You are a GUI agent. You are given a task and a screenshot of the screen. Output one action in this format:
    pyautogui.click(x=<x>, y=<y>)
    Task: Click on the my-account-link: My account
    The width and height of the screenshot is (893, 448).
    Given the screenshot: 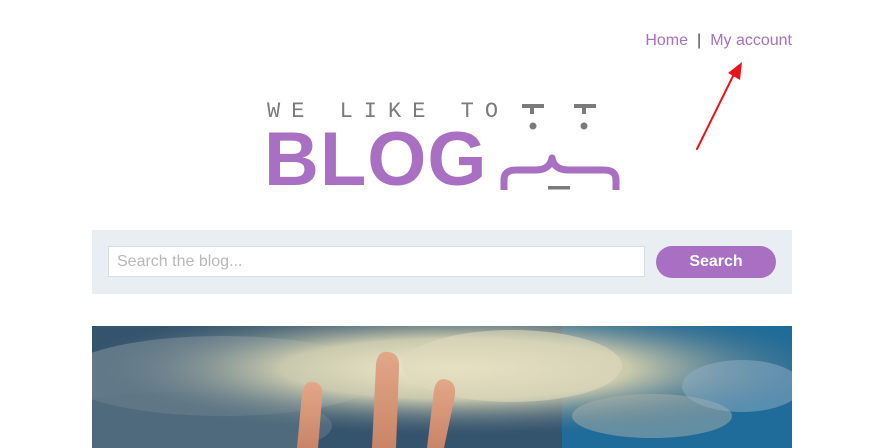 What is the action you would take?
    pyautogui.click(x=751, y=40)
    